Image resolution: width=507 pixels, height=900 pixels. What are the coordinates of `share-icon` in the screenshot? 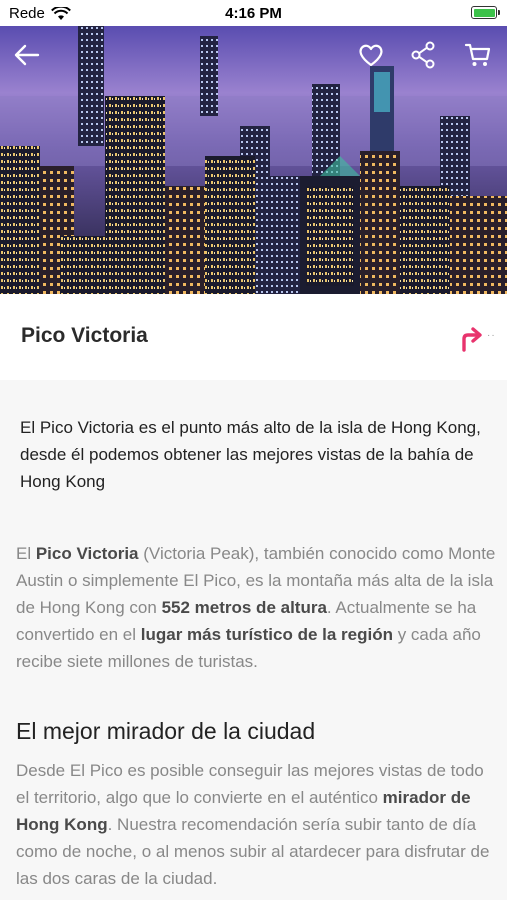 It's located at (423, 55).